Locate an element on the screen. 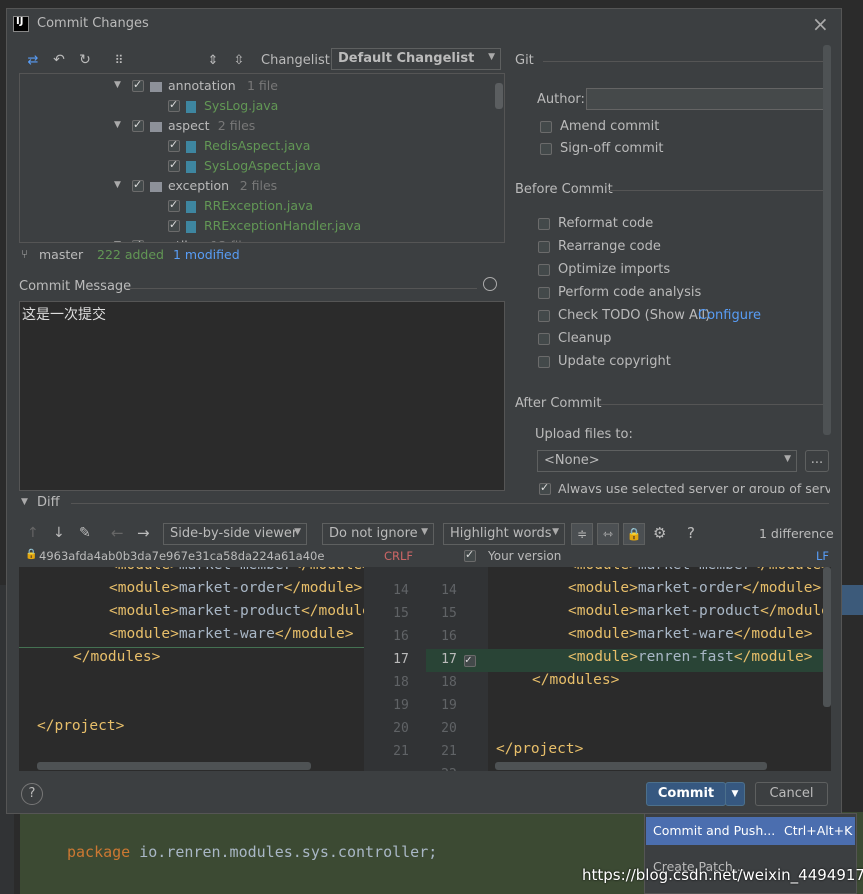 This screenshot has height=894, width=863. cancel-button: Cancel is located at coordinates (791, 794).